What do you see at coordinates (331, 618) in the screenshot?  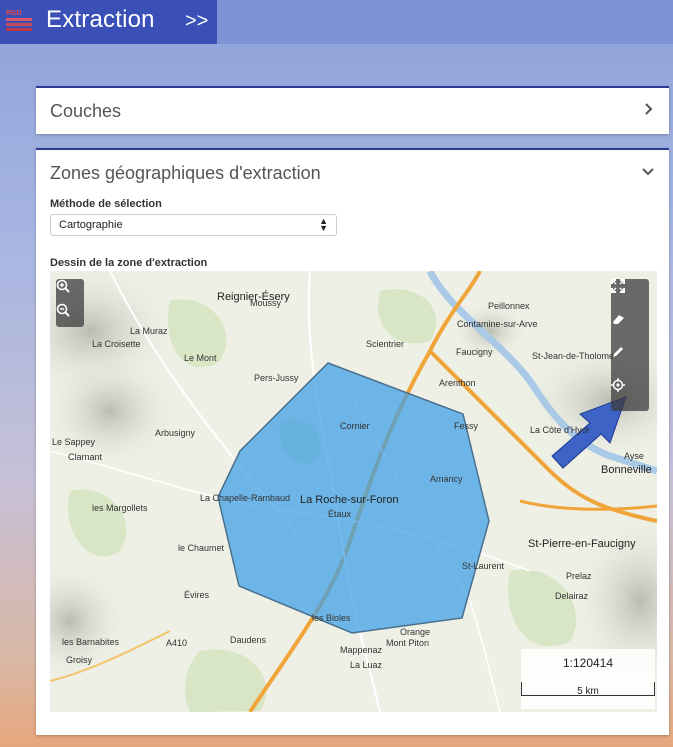 I see `map-label: les Bioles` at bounding box center [331, 618].